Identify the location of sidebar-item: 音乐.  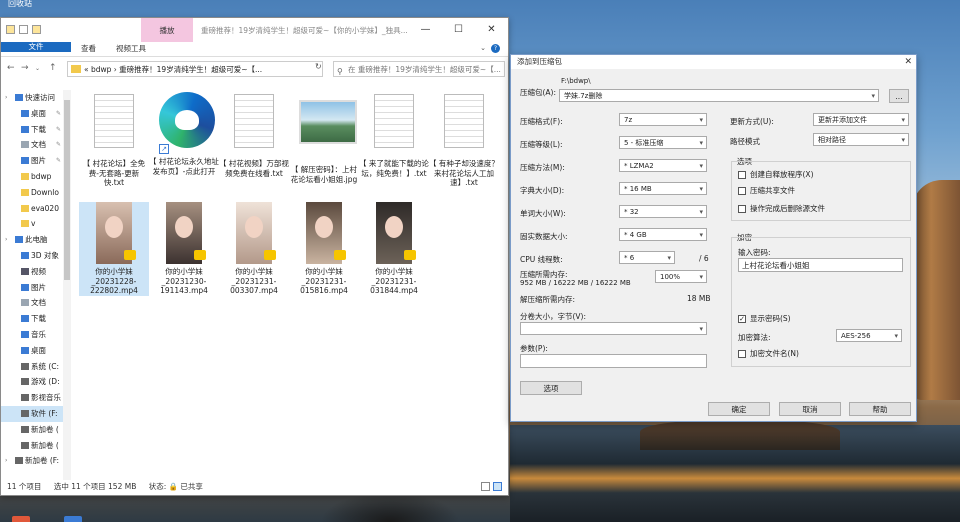
(32, 335).